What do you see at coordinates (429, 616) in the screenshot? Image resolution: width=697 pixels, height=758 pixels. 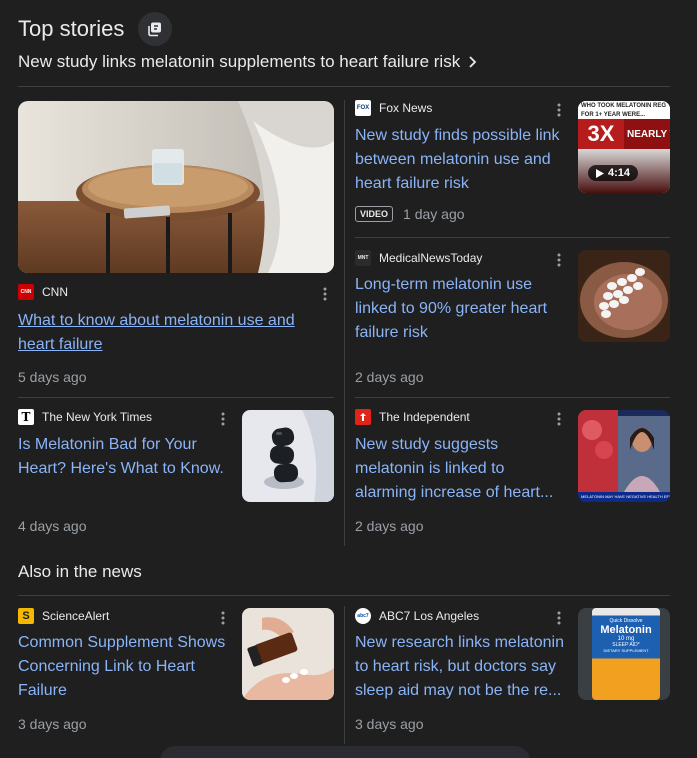 I see `source-name: ABC7 Los Angeles` at bounding box center [429, 616].